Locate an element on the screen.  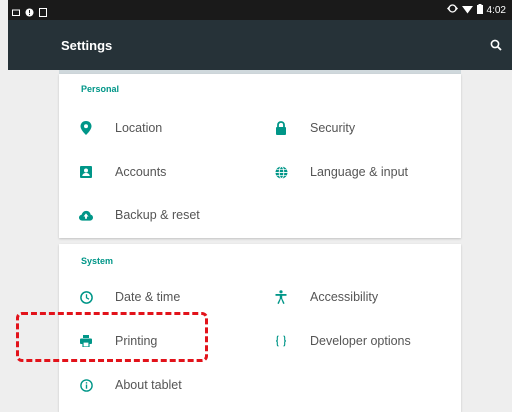
settings-item-accessibility: Accessibility is located at coordinates (326, 297).